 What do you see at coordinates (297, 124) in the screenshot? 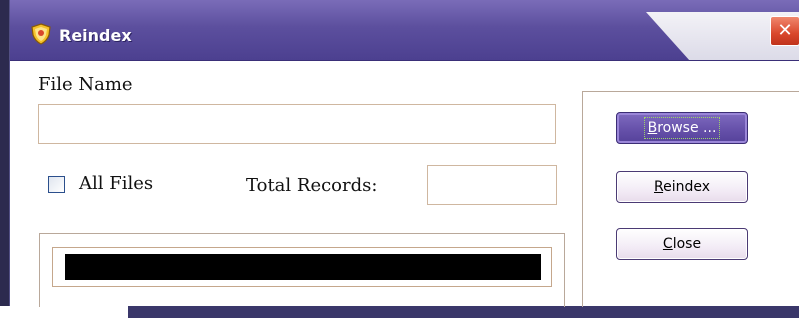
I see `file-name-field` at bounding box center [297, 124].